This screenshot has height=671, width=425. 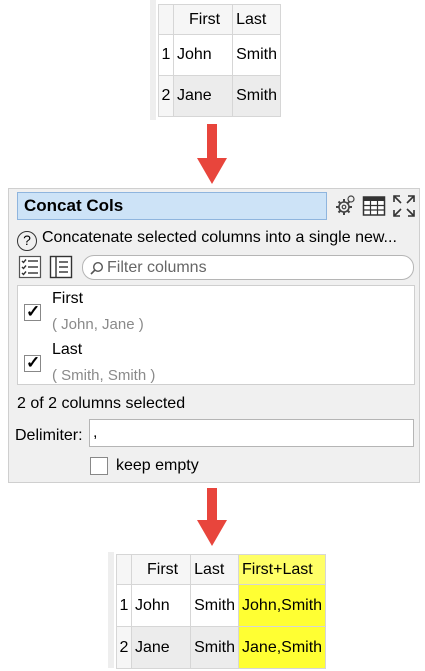 I want to click on search-icon, so click(x=97, y=268).